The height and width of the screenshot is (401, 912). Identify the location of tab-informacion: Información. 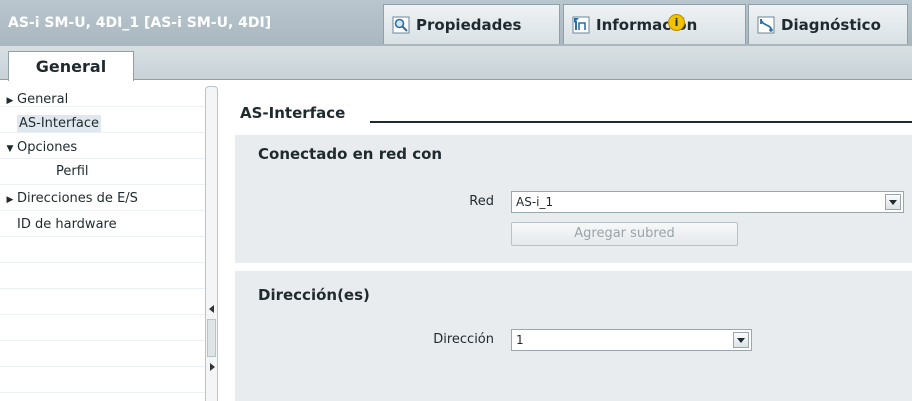
(654, 24).